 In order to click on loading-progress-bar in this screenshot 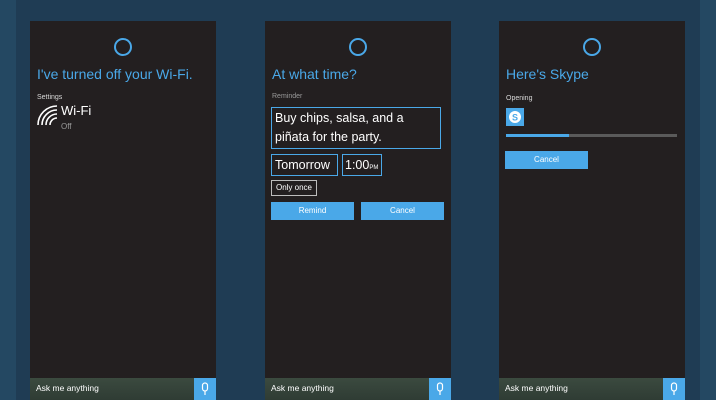, I will do `click(591, 135)`.